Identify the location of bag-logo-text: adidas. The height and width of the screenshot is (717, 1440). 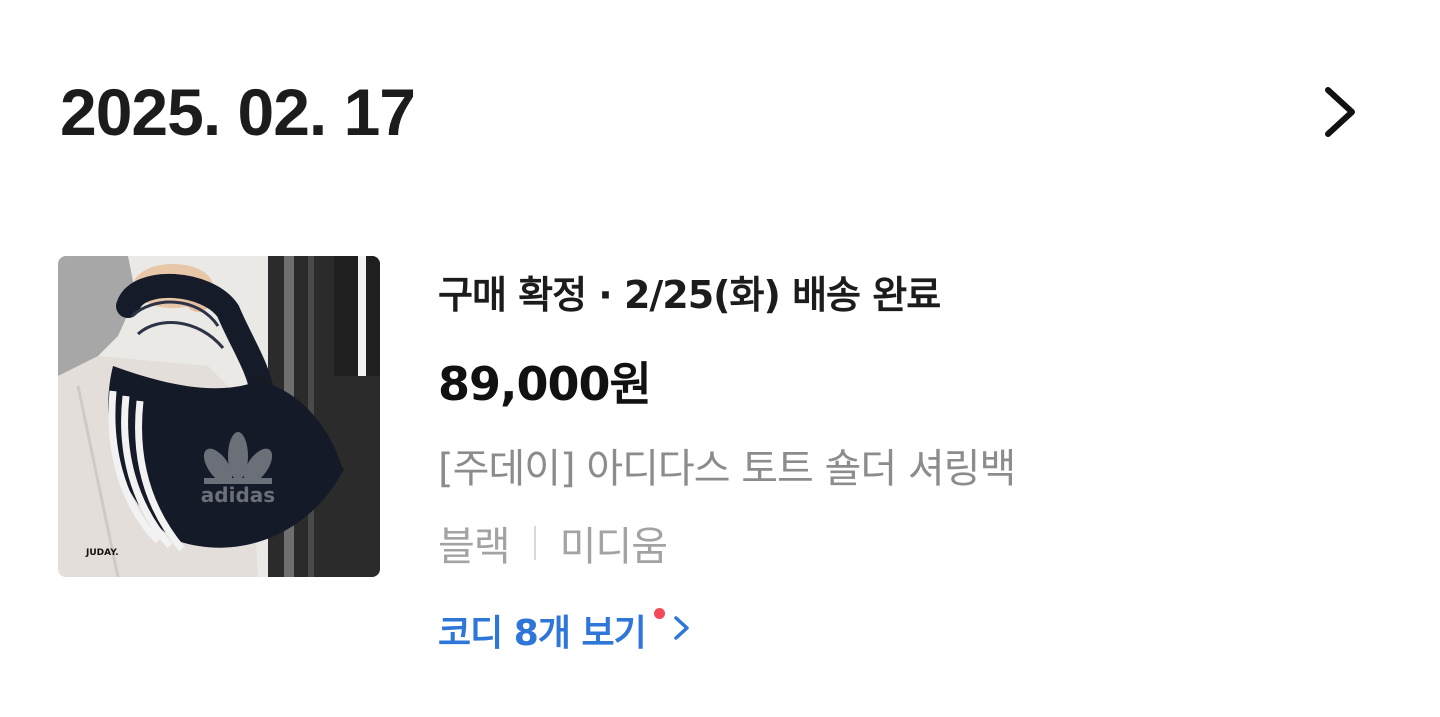
(238, 495).